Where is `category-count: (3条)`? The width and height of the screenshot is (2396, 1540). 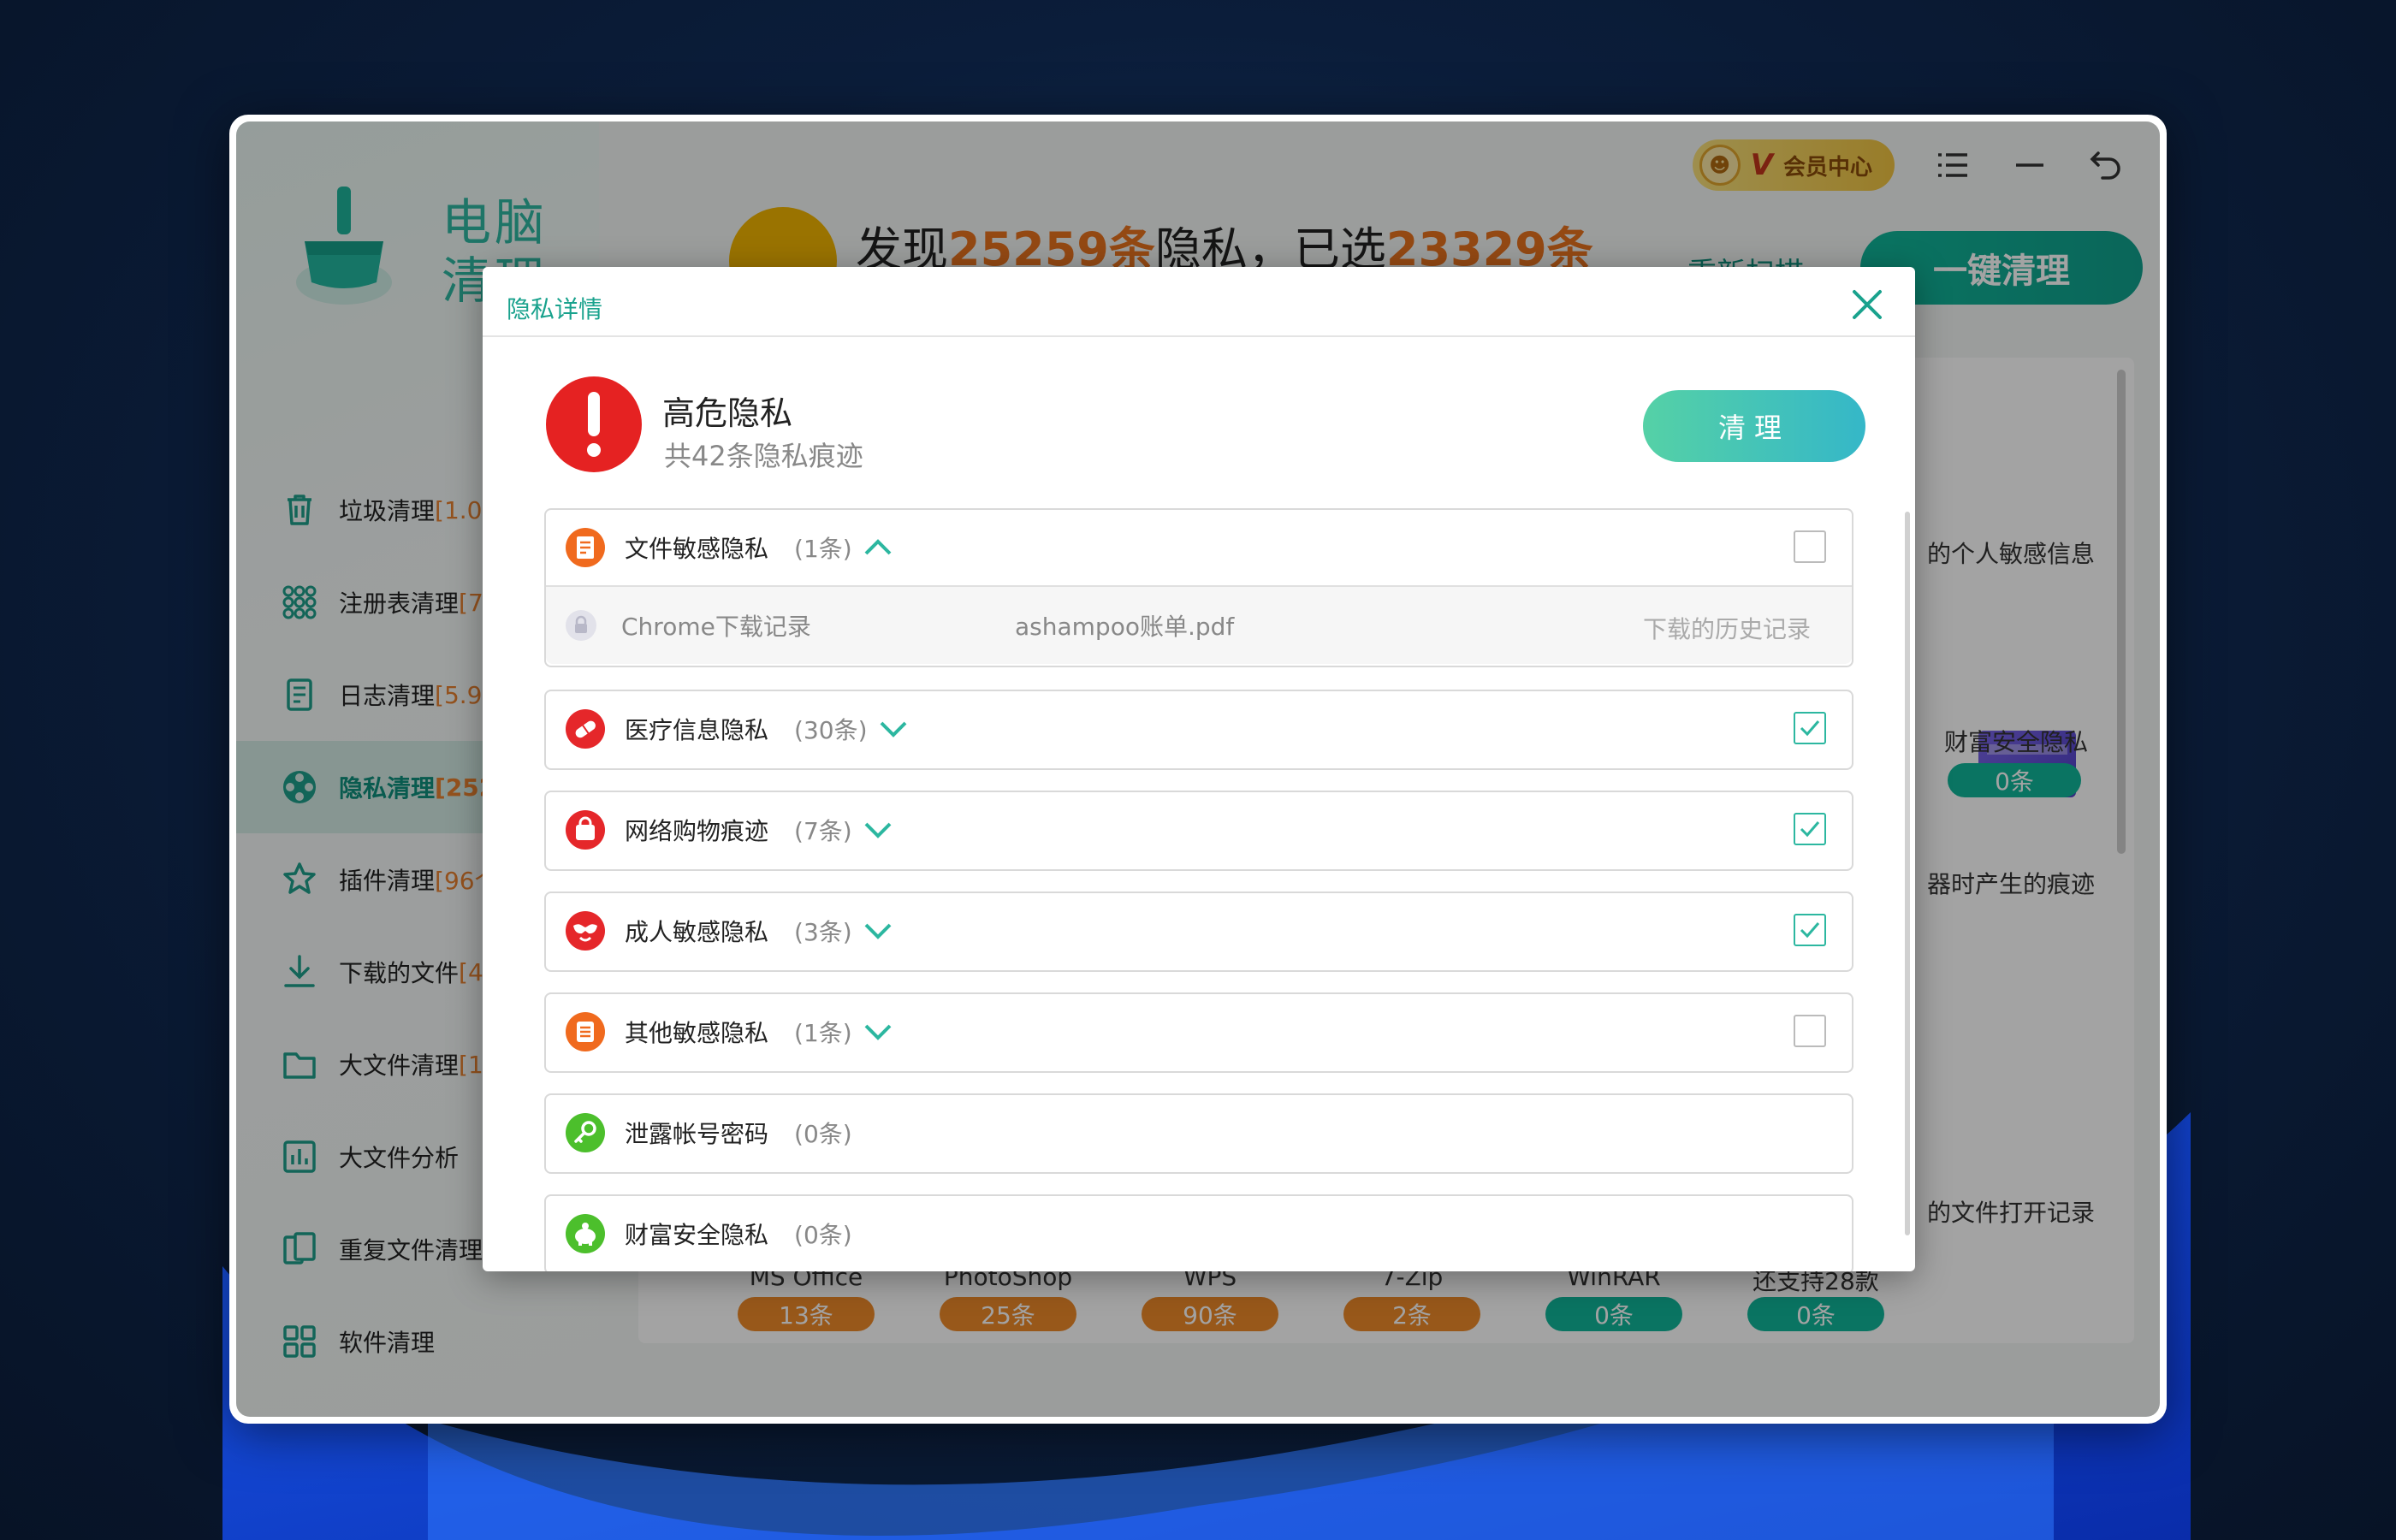 category-count: (3条) is located at coordinates (823, 932).